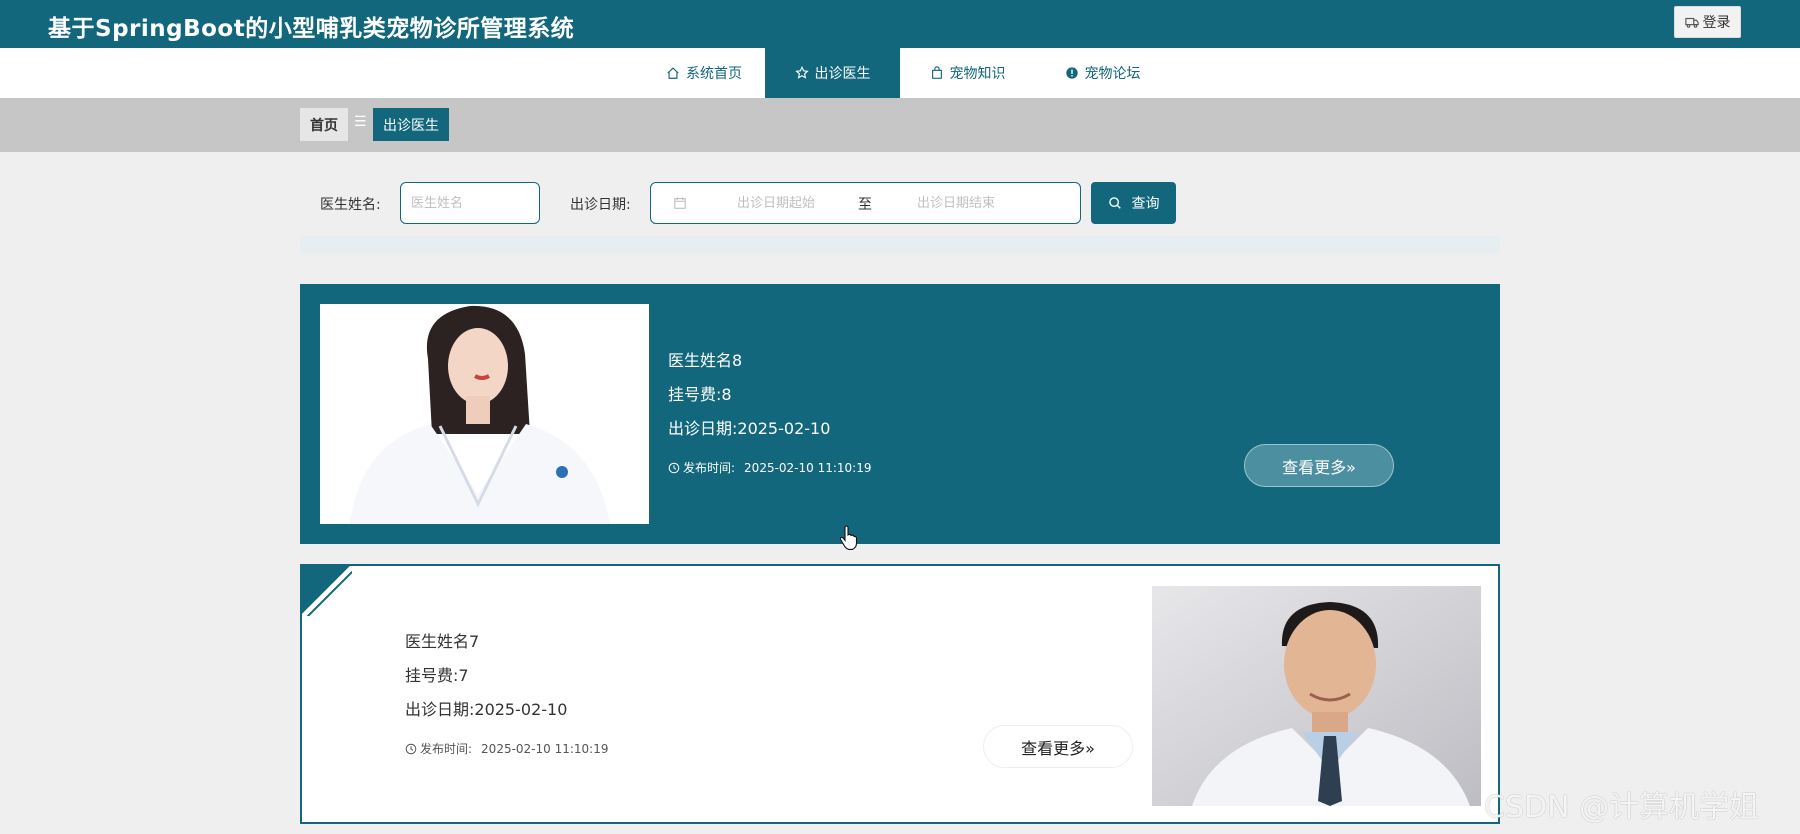  I want to click on date-start-input, so click(776, 203).